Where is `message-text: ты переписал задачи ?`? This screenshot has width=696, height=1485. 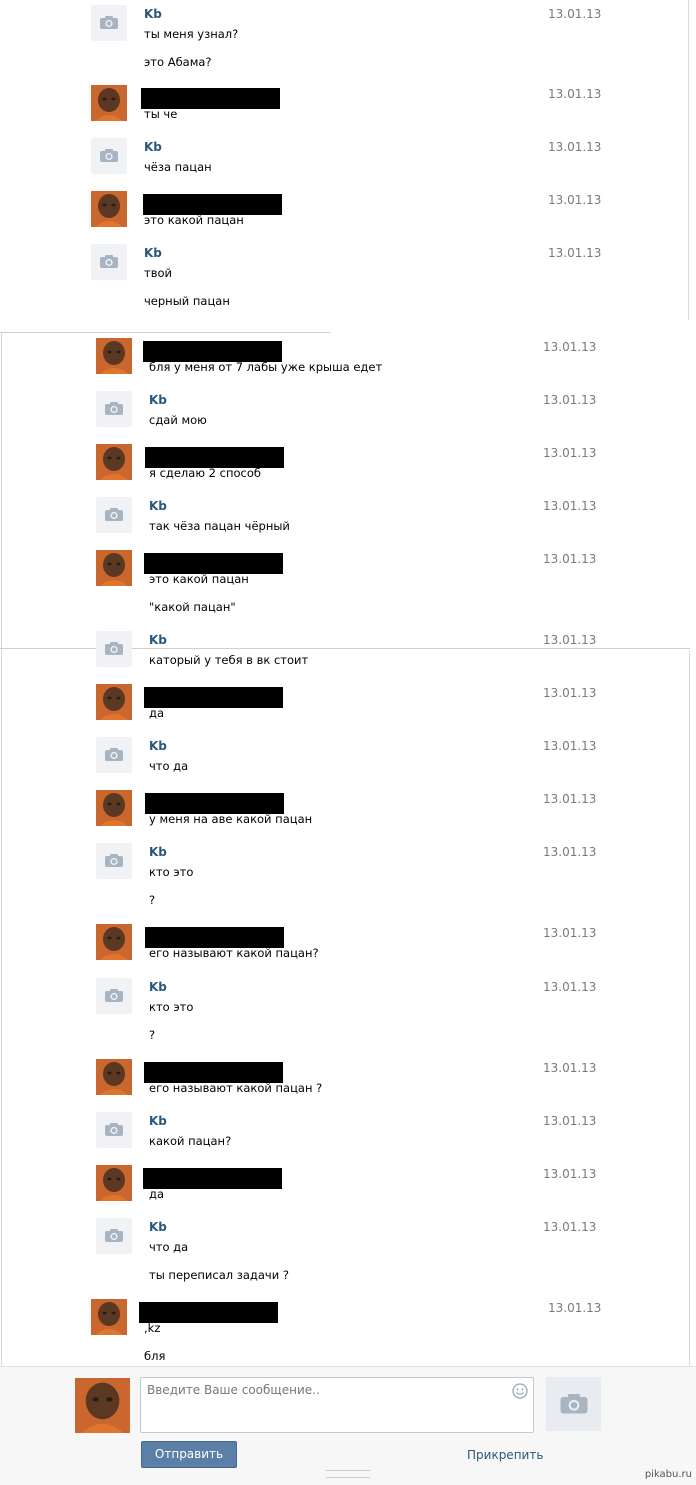 message-text: ты переписал задачи ? is located at coordinates (219, 1275).